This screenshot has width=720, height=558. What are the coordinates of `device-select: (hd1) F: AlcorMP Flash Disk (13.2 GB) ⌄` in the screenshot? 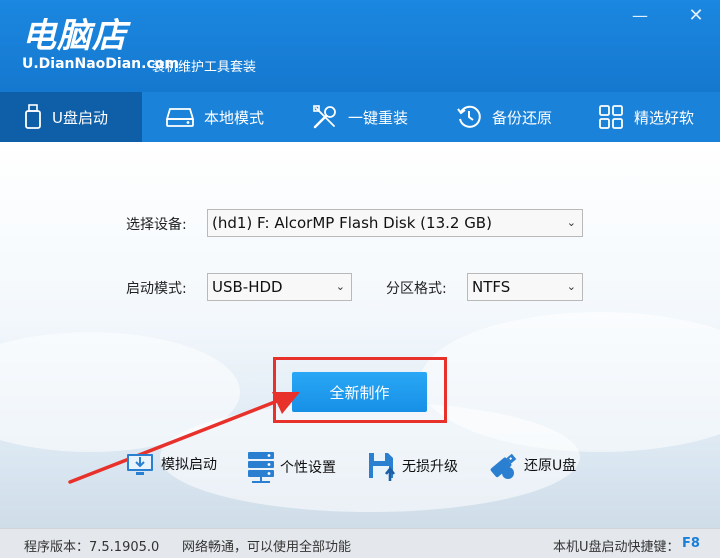 It's located at (395, 223).